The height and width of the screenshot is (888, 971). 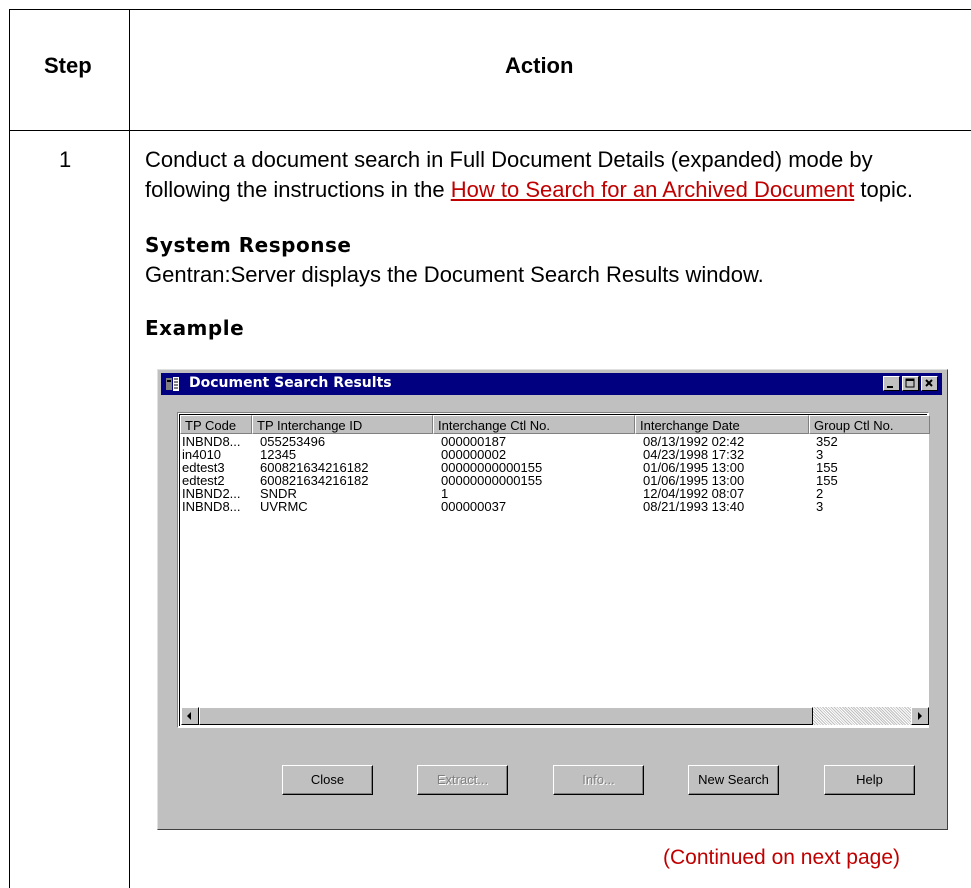 I want to click on table-header-divider, so click(x=490, y=130).